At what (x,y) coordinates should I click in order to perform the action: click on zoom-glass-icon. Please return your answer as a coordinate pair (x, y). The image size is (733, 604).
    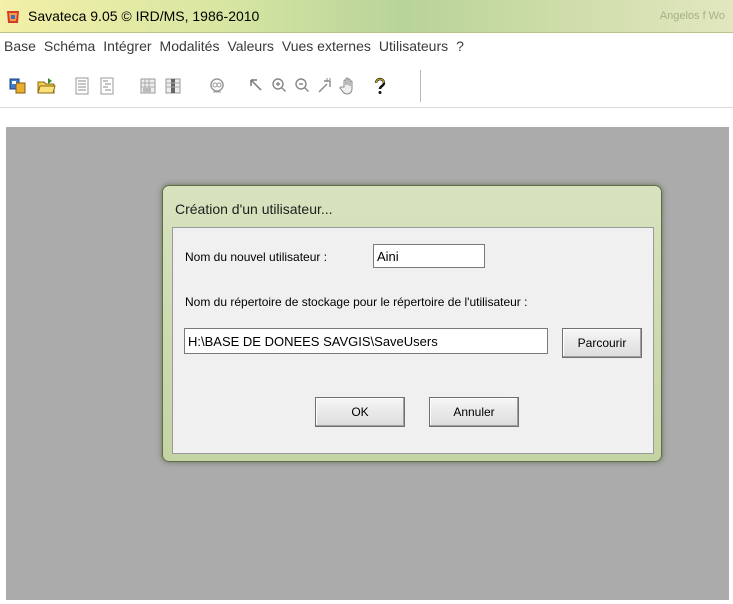
    Looking at the image, I should click on (217, 86).